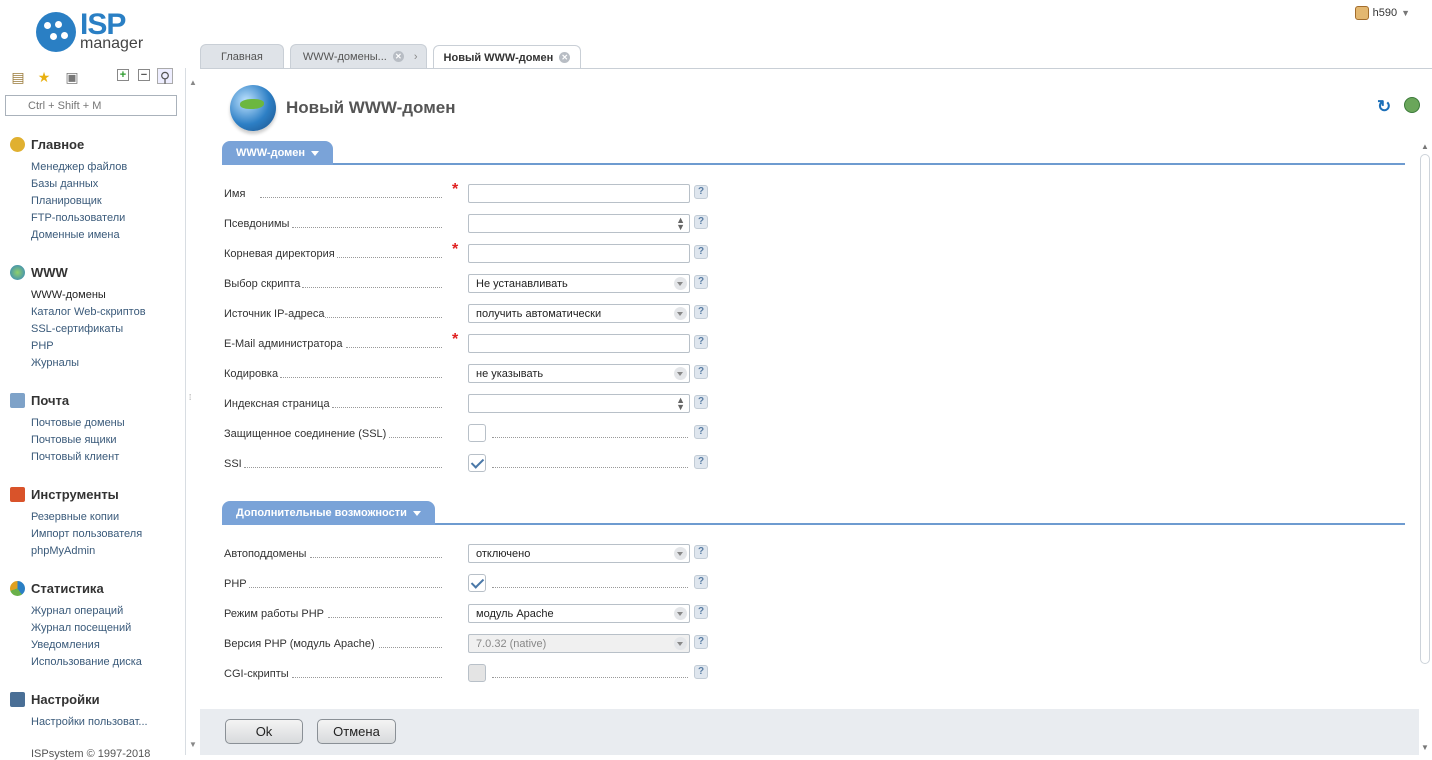 This screenshot has width=1432, height=760. What do you see at coordinates (92, 517) in the screenshot?
I see `menu-item-backups: Резервные копии` at bounding box center [92, 517].